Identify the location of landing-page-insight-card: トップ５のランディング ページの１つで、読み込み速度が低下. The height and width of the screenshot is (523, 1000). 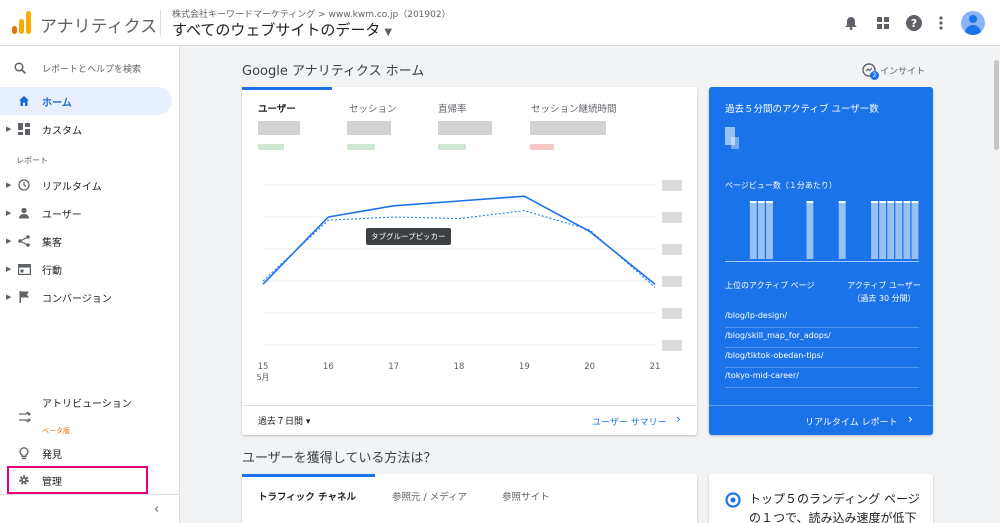
(821, 498).